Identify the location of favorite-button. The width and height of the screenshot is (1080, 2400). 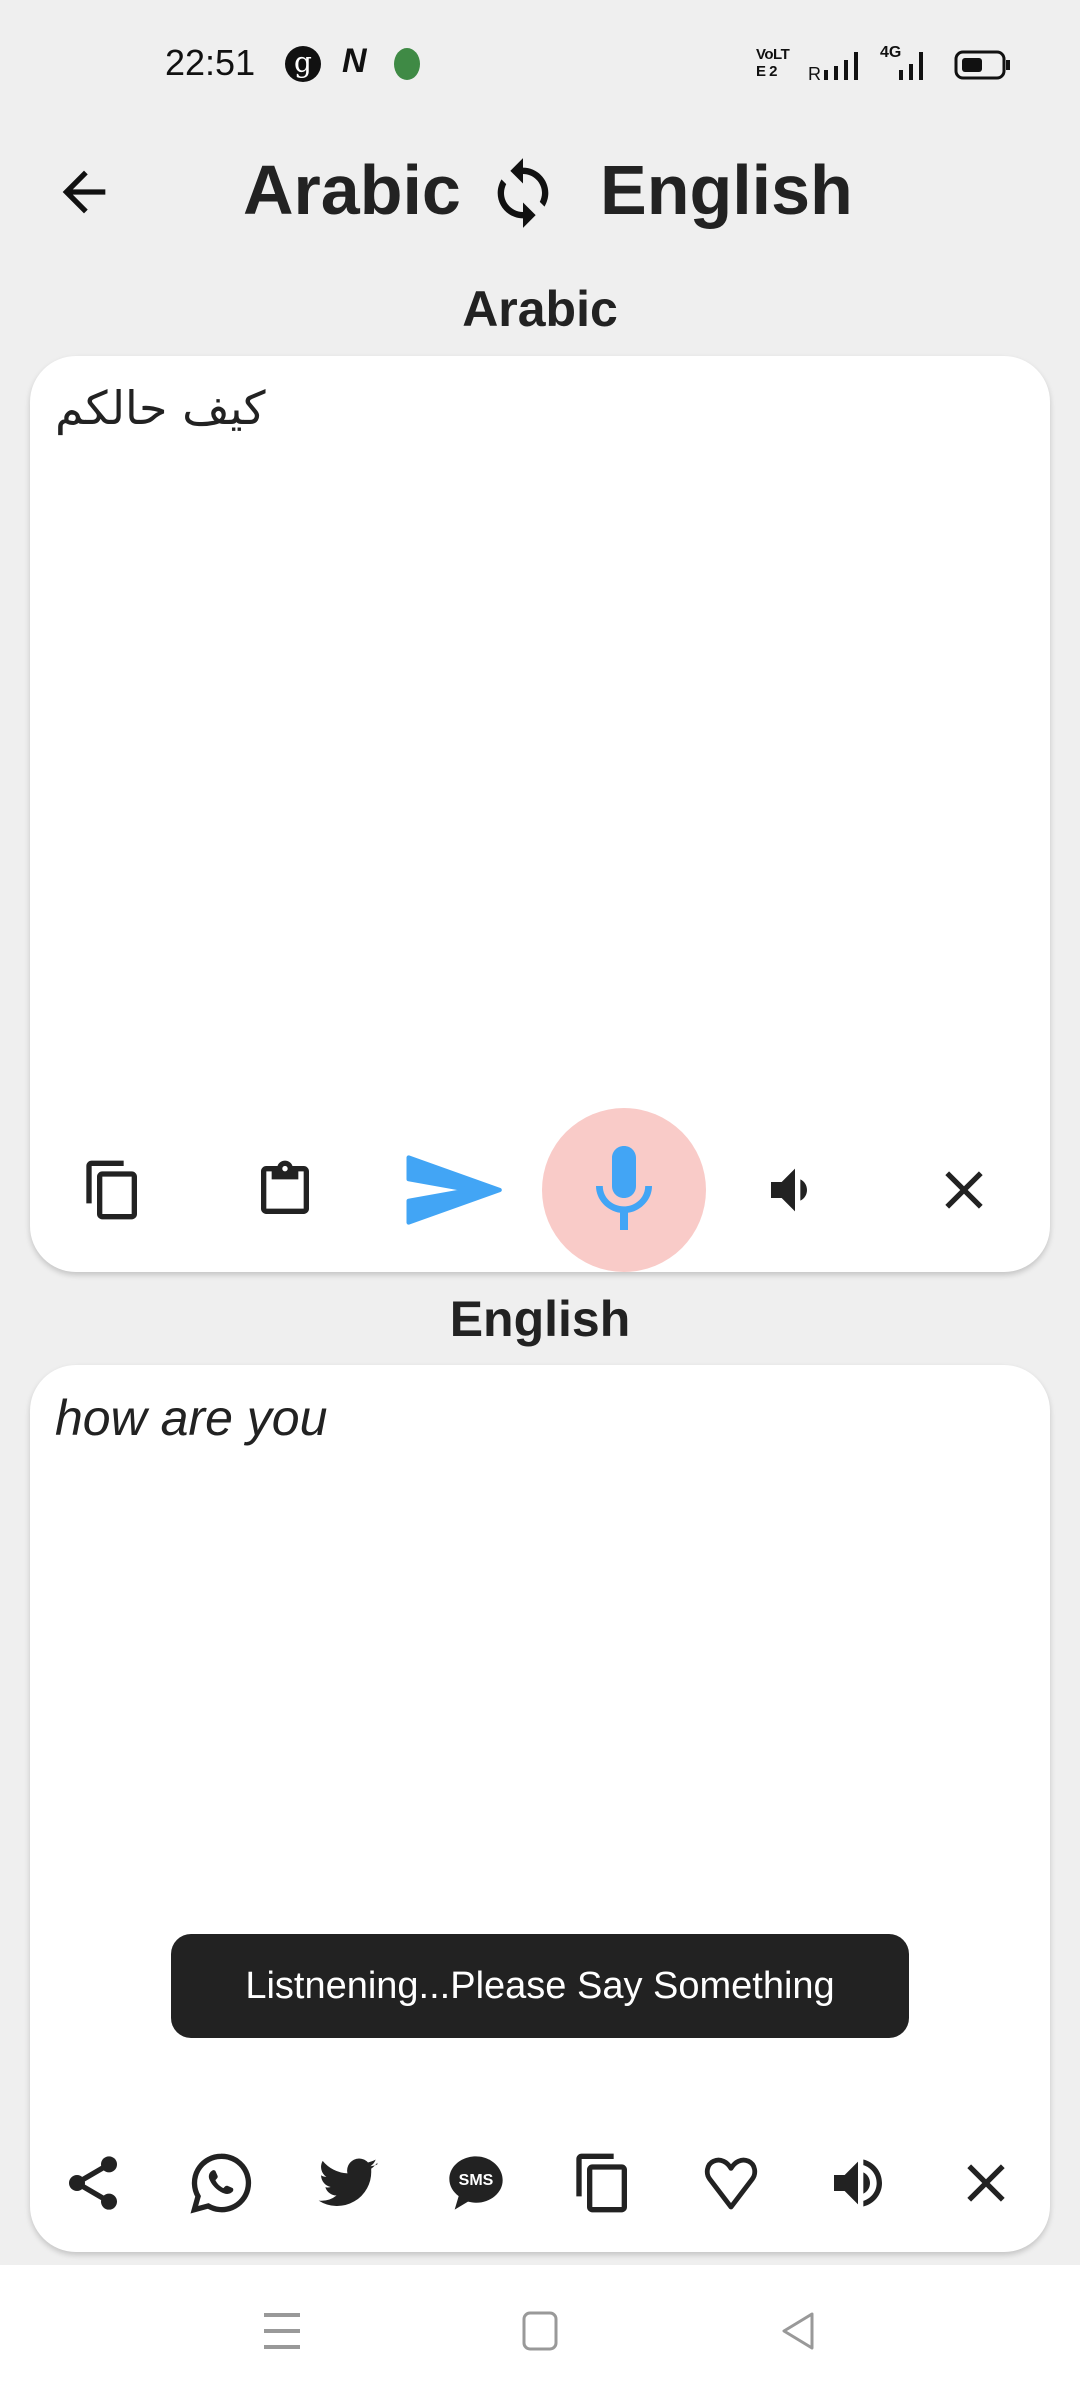
(731, 2183).